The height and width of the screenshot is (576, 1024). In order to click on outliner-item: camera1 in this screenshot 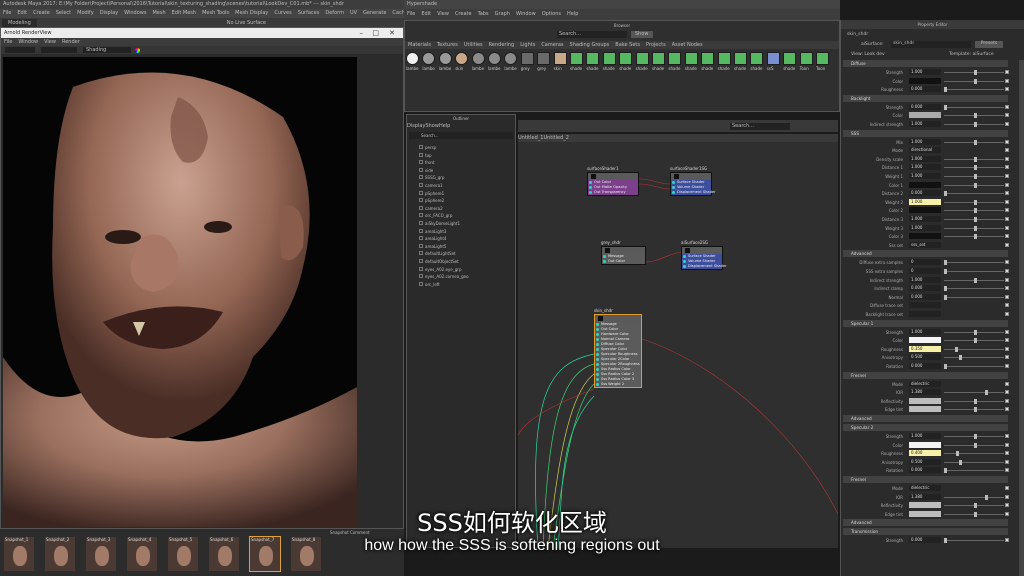, I will do `click(431, 185)`.